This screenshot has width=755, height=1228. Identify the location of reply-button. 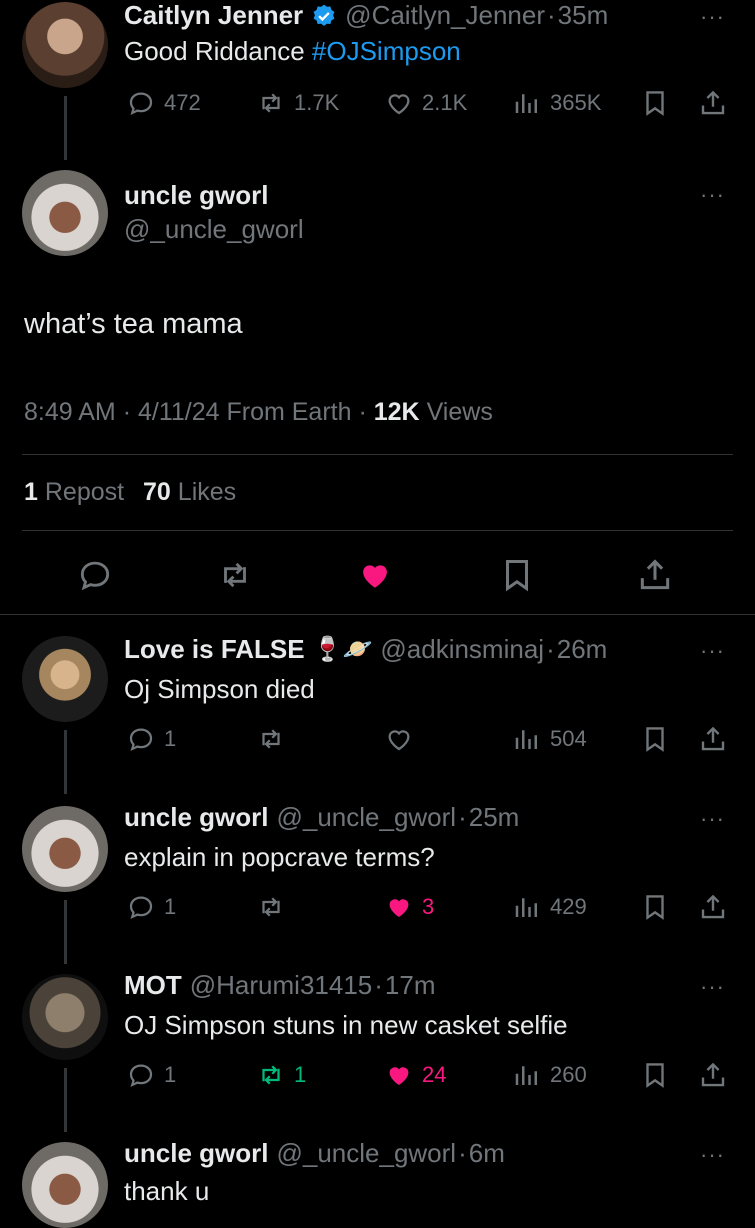
(95, 575).